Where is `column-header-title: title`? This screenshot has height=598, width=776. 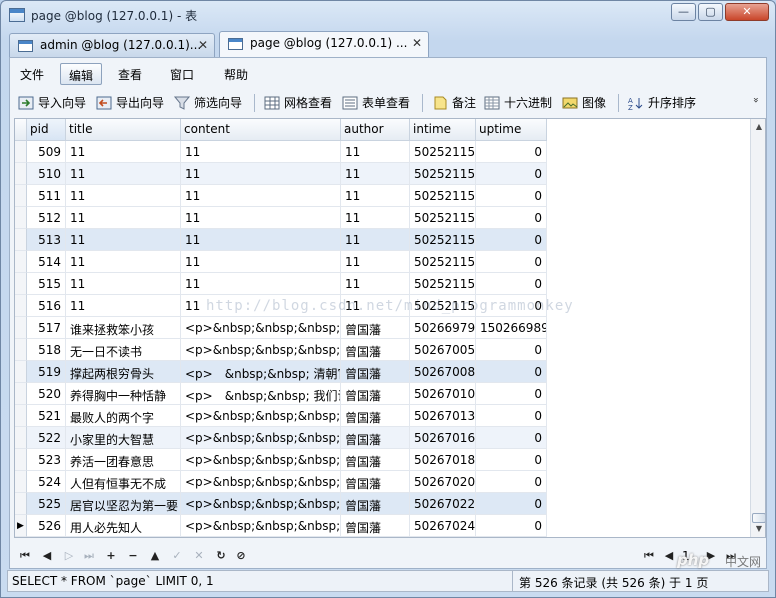
column-header-title: title is located at coordinates (123, 130).